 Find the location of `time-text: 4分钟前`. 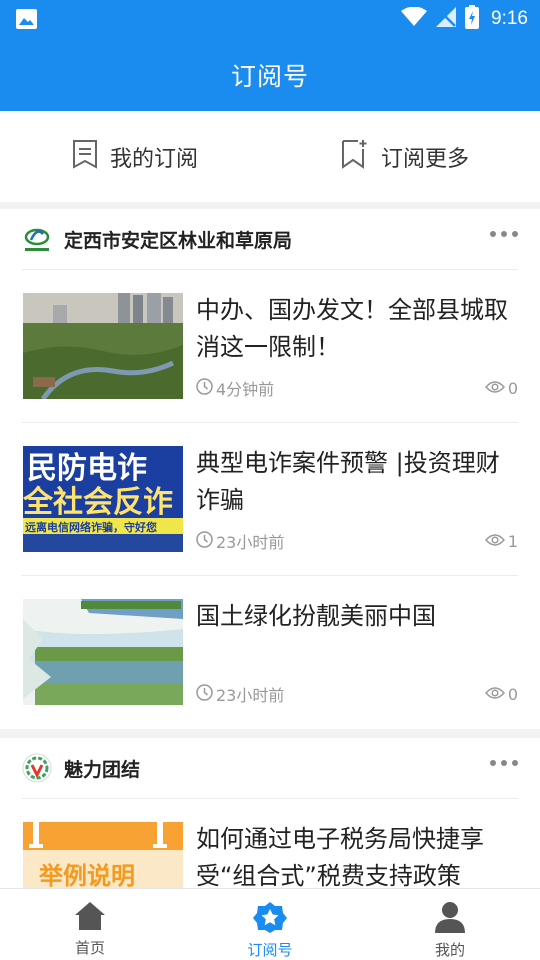

time-text: 4分钟前 is located at coordinates (245, 389).